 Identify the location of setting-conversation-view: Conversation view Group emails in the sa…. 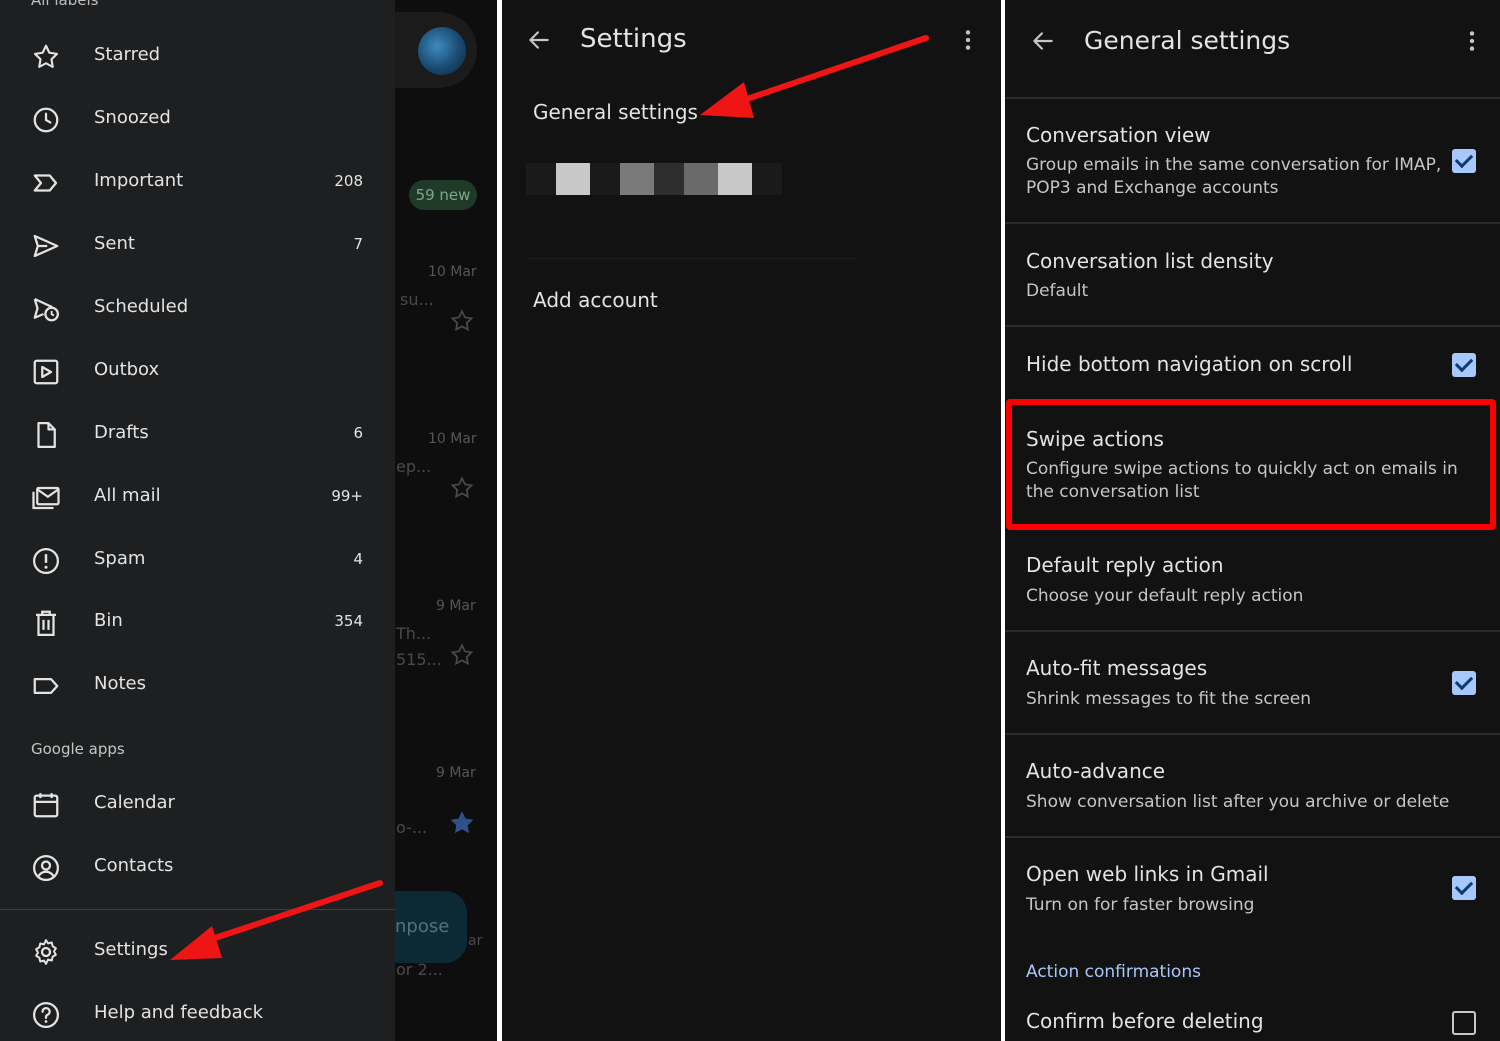
(1252, 160).